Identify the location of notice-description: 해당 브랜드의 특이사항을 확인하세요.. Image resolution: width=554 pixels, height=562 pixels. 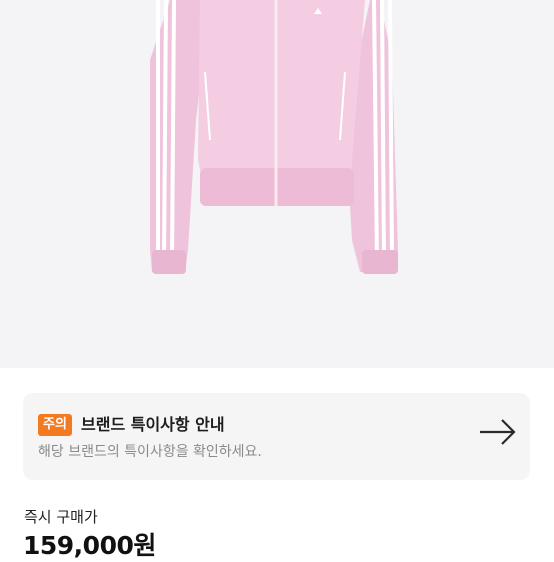
(150, 452).